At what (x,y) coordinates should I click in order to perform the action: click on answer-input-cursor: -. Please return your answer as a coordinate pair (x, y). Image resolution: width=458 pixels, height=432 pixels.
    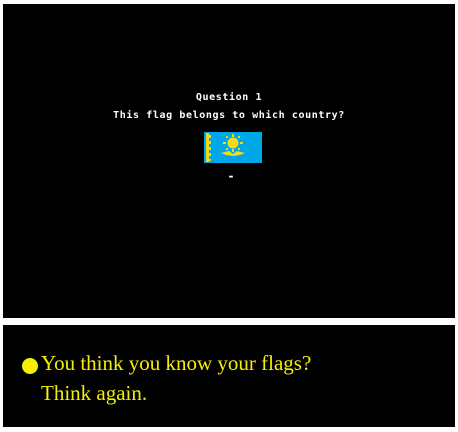
    Looking at the image, I should click on (231, 176).